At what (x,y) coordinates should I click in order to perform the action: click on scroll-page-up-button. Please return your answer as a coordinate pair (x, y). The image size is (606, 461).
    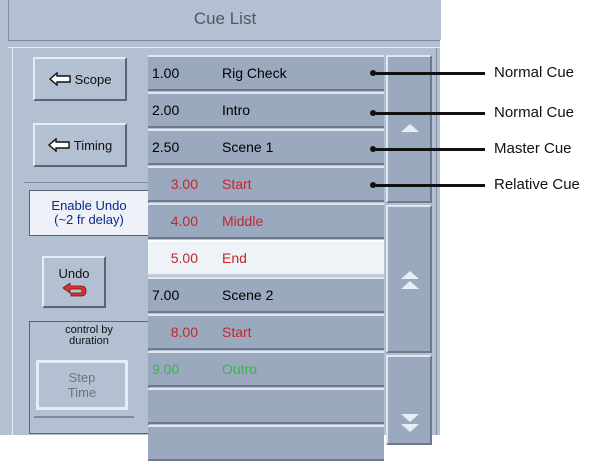
    Looking at the image, I should click on (409, 279).